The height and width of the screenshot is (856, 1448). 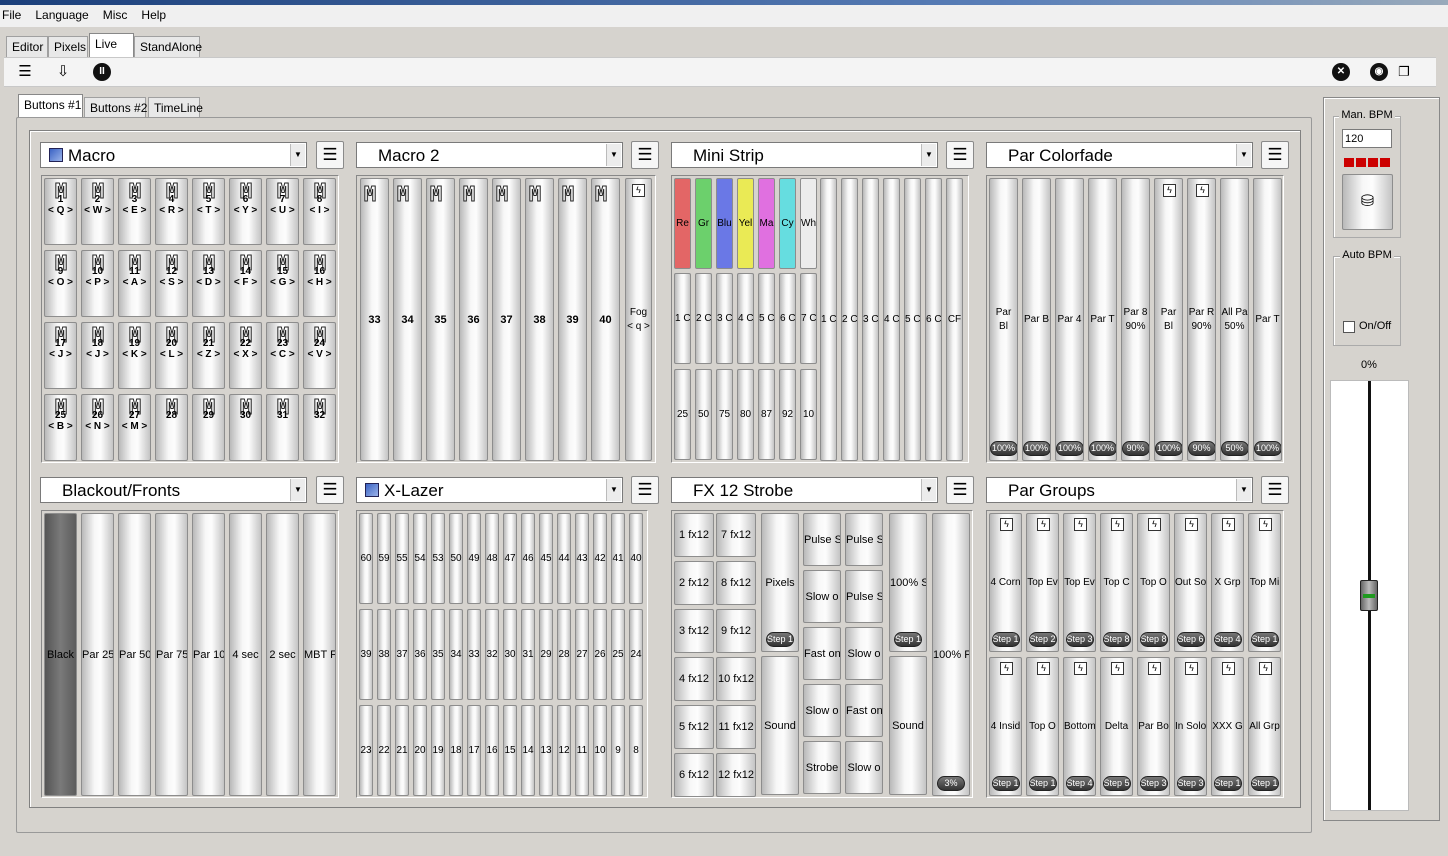 What do you see at coordinates (694, 727) in the screenshot?
I see `fx12-button: 5 fx12` at bounding box center [694, 727].